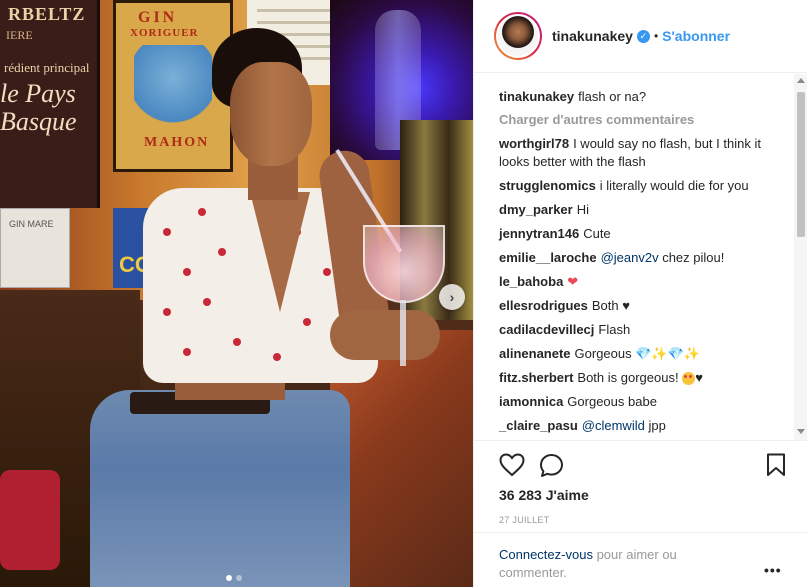  What do you see at coordinates (612, 96) in the screenshot?
I see `caption-text: flash or na?` at bounding box center [612, 96].